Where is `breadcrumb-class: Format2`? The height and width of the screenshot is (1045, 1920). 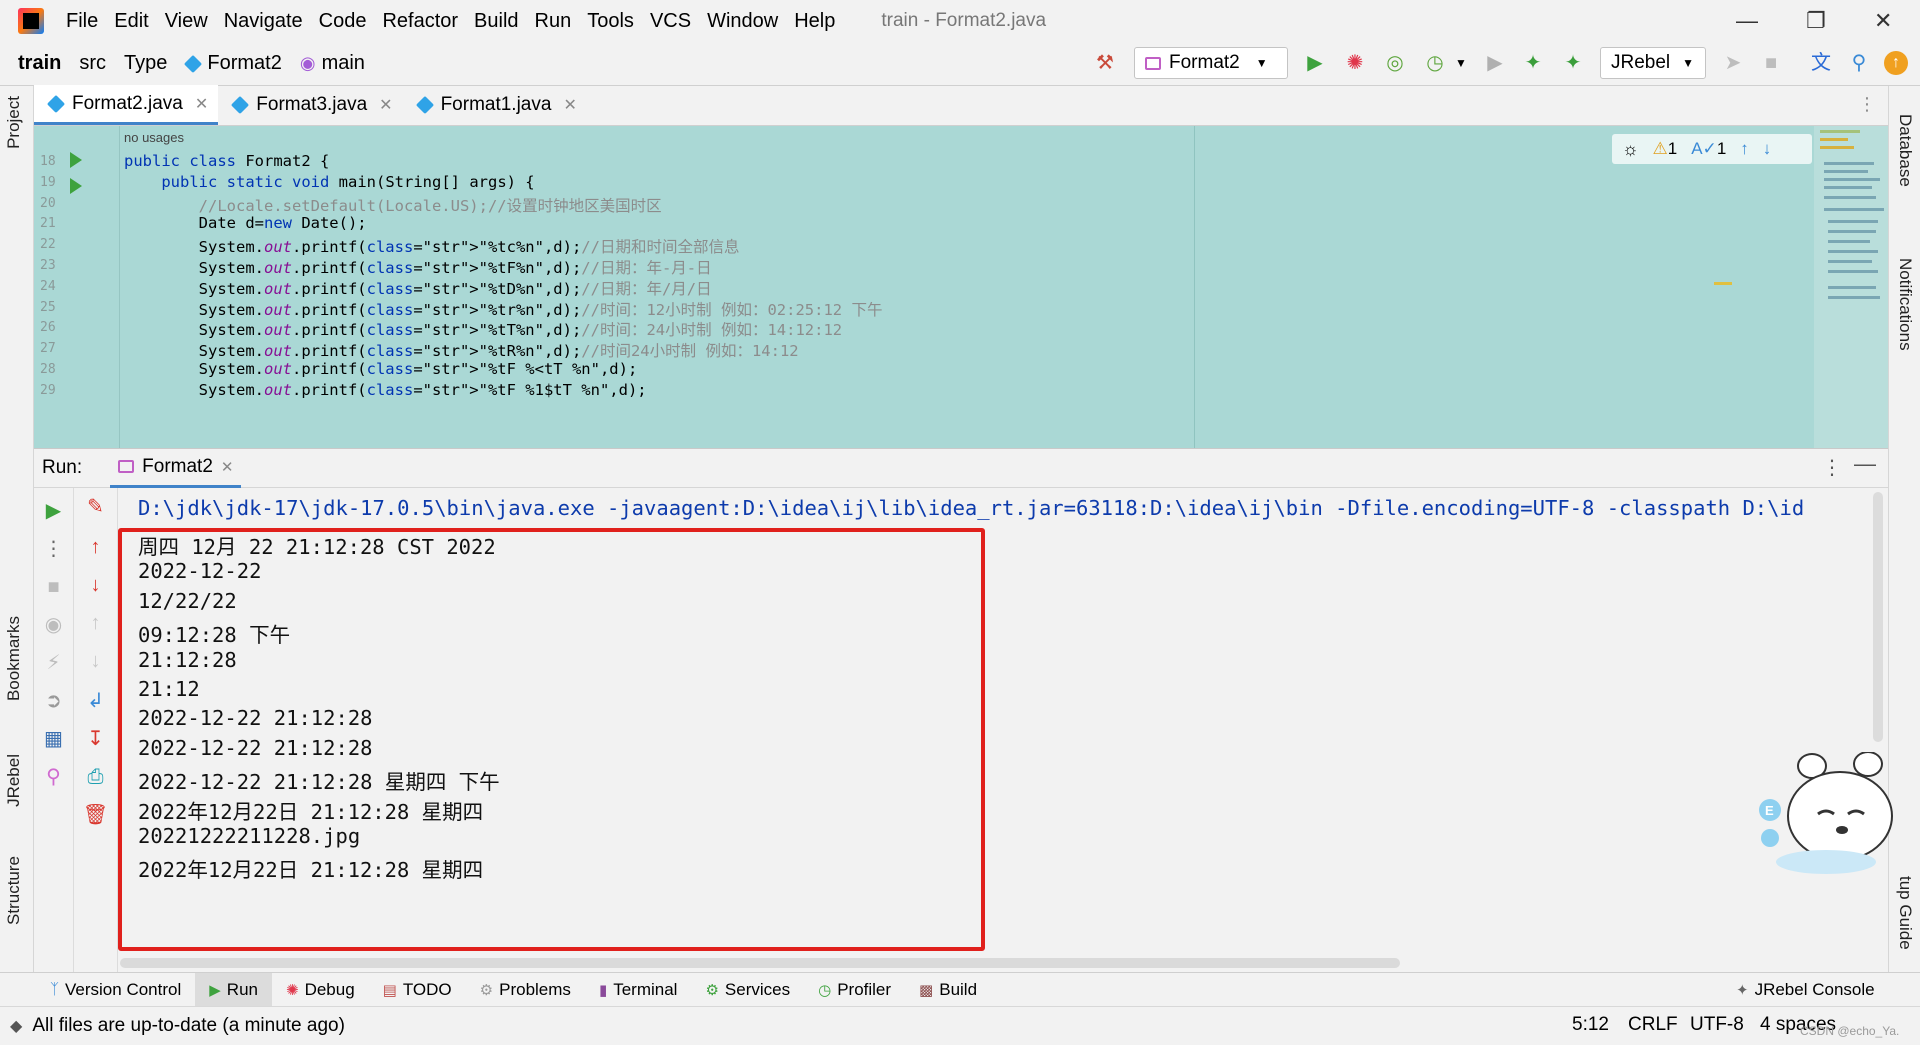
breadcrumb-class: Format2 is located at coordinates (233, 63).